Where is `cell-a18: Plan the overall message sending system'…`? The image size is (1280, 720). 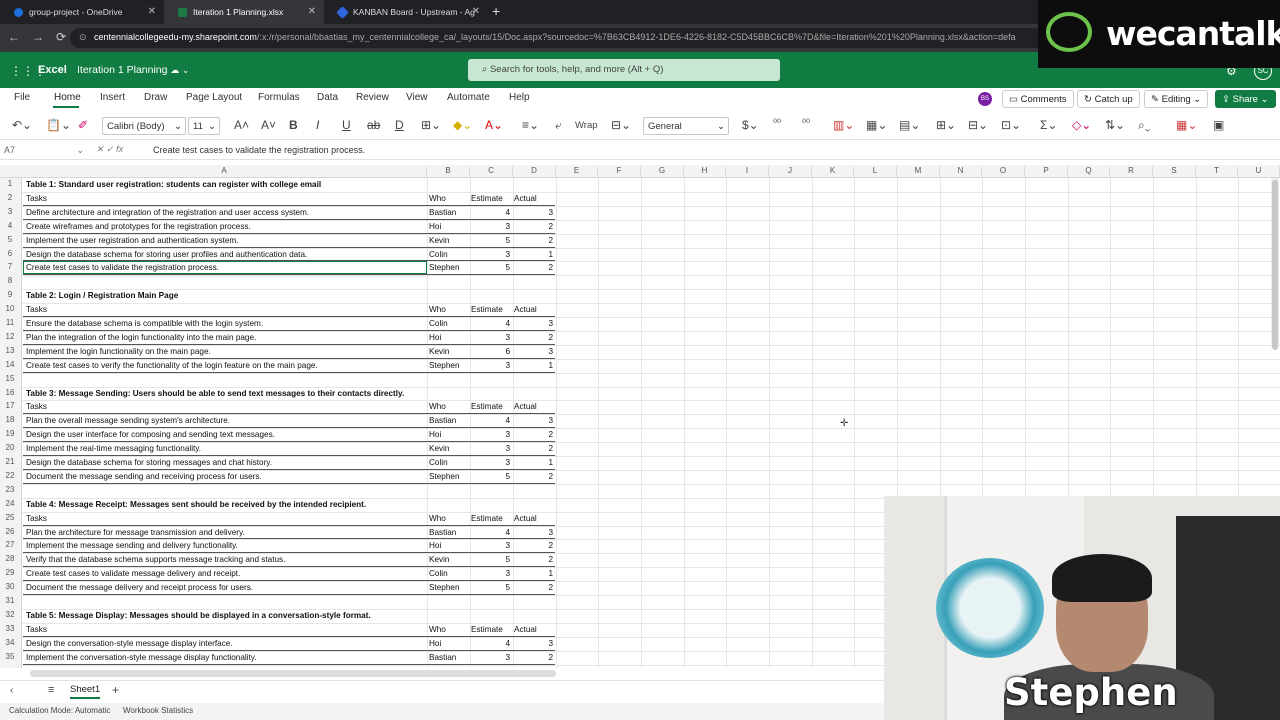
cell-a18: Plan the overall message sending system'… is located at coordinates (128, 421).